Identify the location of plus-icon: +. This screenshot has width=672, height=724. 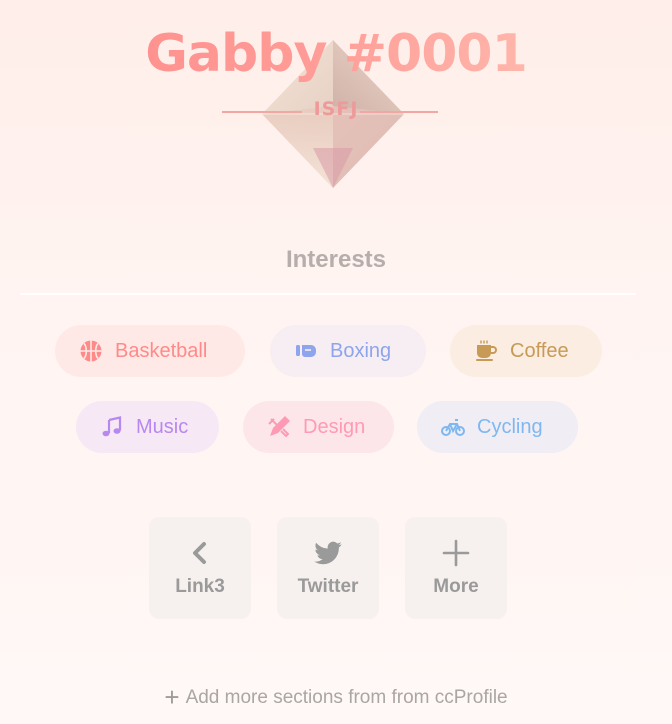
(172, 697).